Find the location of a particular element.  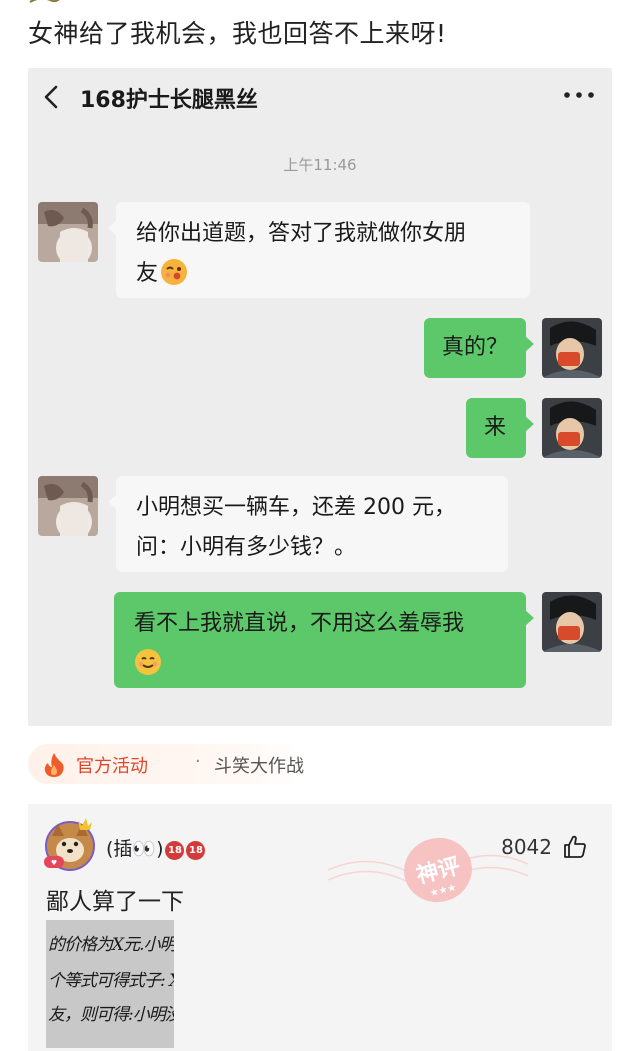

message-text-line is located at coordinates (320, 664).